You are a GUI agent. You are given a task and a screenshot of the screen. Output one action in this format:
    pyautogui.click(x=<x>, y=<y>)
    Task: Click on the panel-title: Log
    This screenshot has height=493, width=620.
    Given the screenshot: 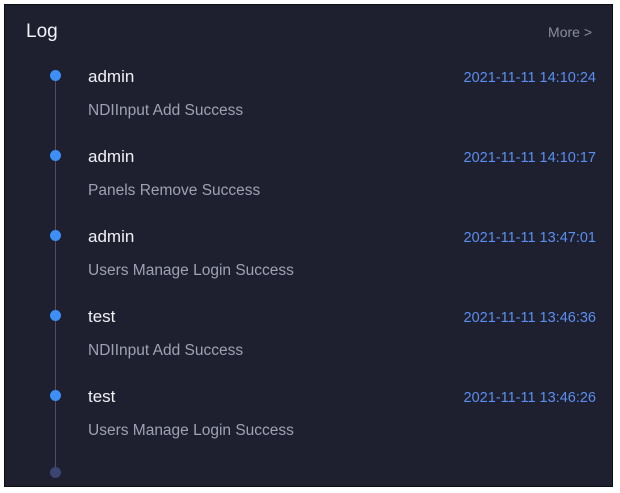 What is the action you would take?
    pyautogui.click(x=42, y=31)
    